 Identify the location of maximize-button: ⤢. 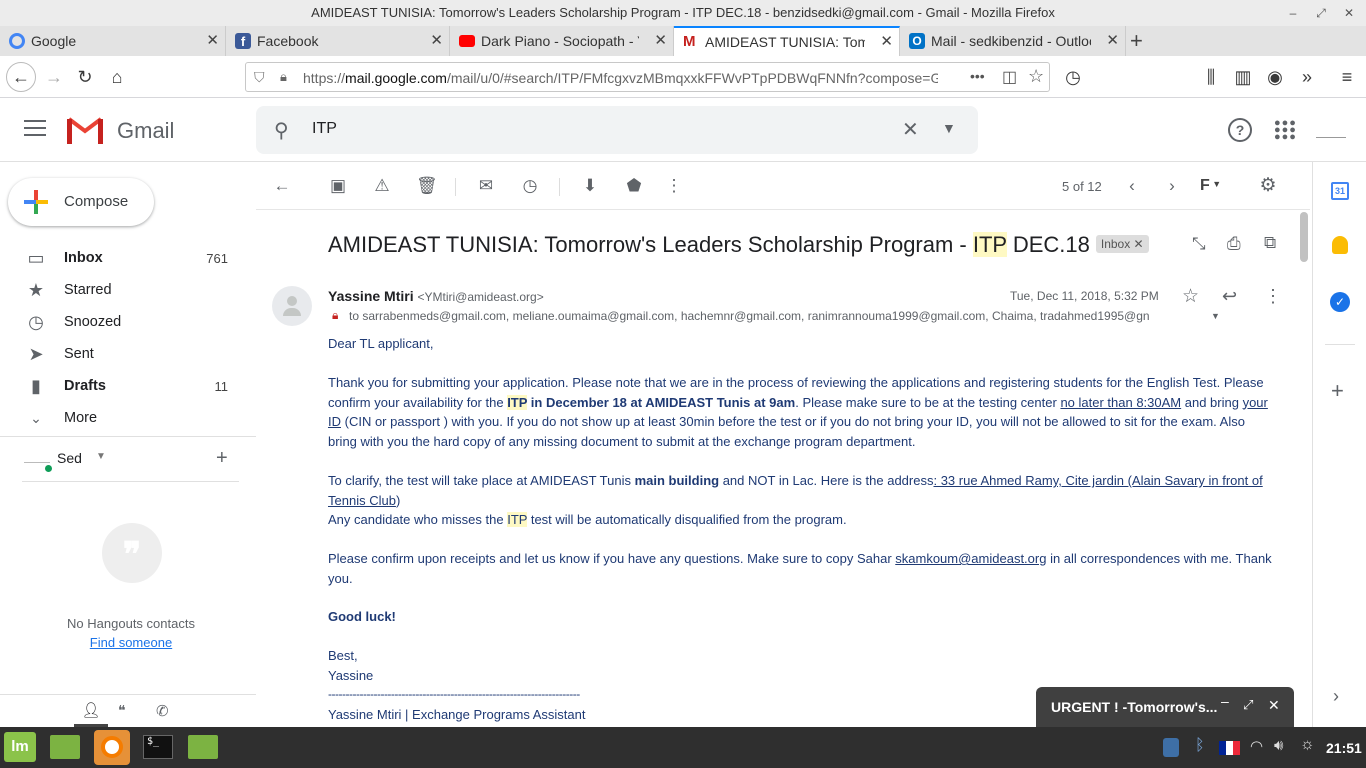
(1321, 13).